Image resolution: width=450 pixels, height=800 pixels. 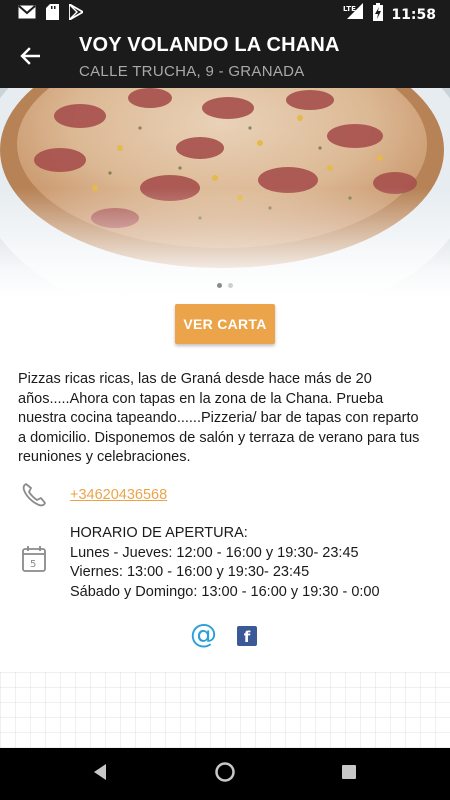 What do you see at coordinates (159, 533) in the screenshot?
I see `hours-heading: HORARIO DE APERTURA:` at bounding box center [159, 533].